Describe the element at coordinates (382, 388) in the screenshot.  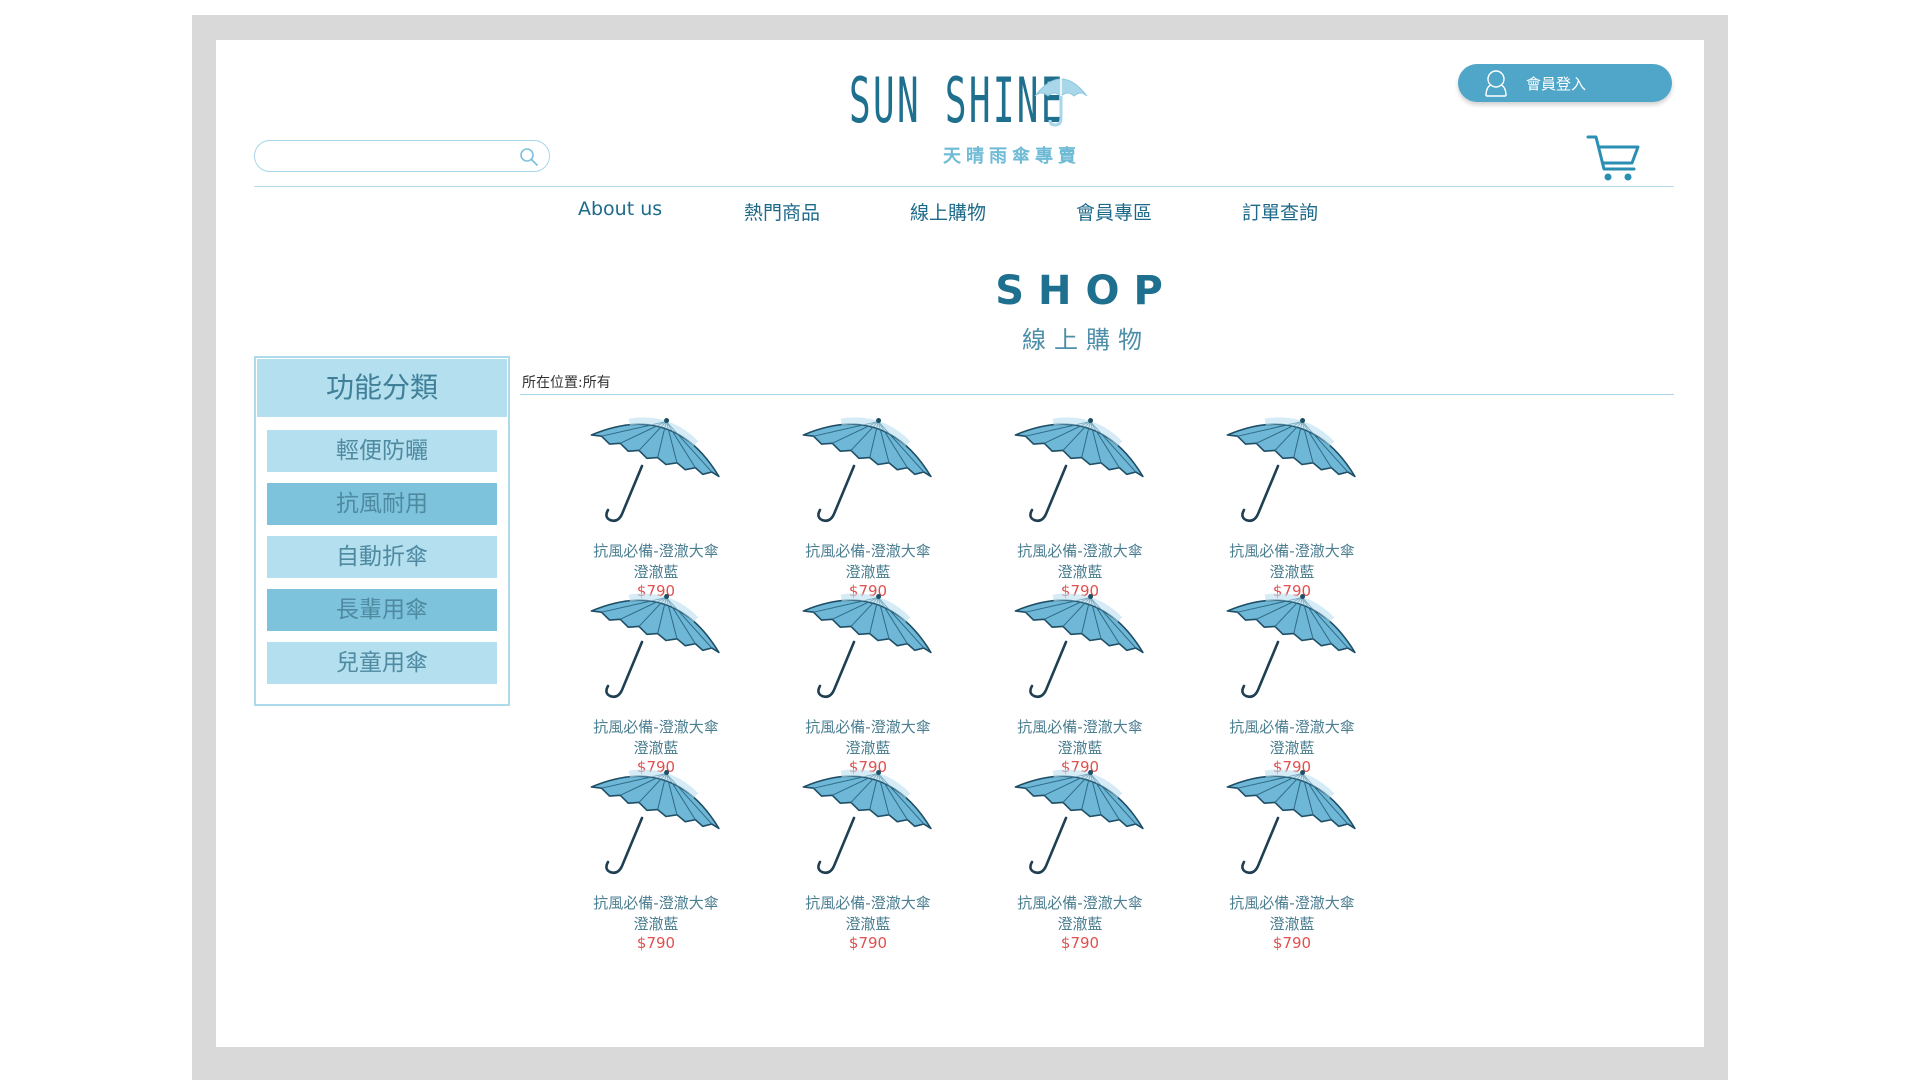
I see `sidebar-title: 功能分類` at that location.